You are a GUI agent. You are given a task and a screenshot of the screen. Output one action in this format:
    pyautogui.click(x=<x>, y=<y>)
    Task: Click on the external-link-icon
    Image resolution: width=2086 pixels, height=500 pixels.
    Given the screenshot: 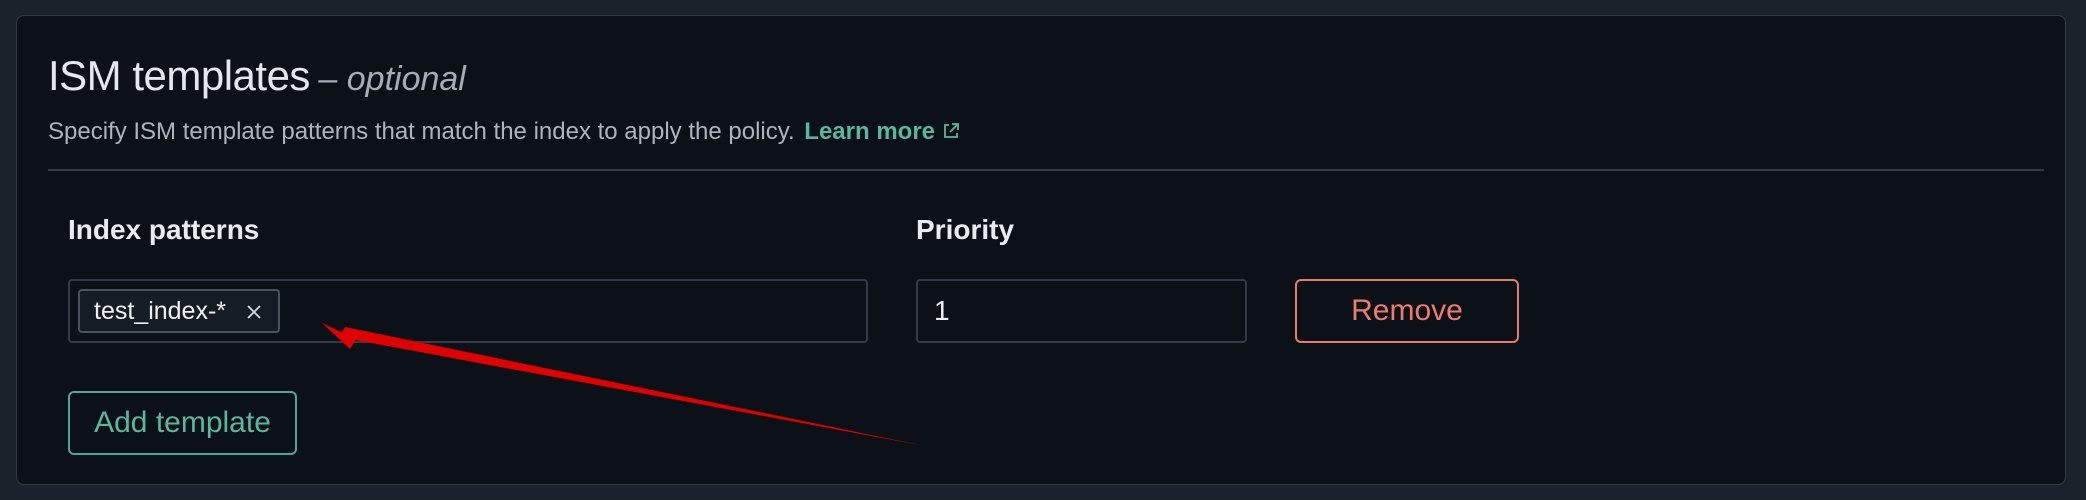 What is the action you would take?
    pyautogui.click(x=951, y=130)
    